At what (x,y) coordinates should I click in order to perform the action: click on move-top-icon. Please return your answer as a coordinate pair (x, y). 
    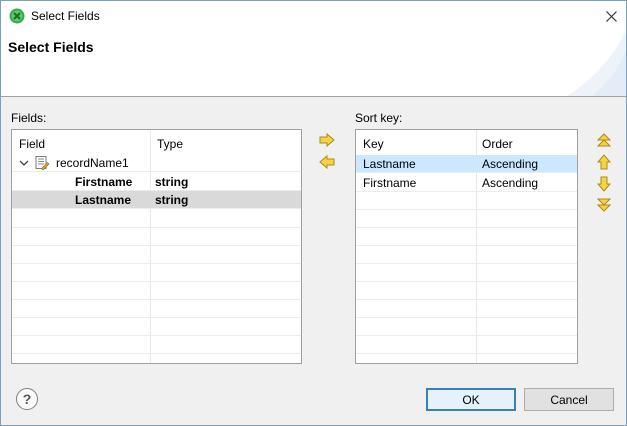
    Looking at the image, I should click on (604, 140).